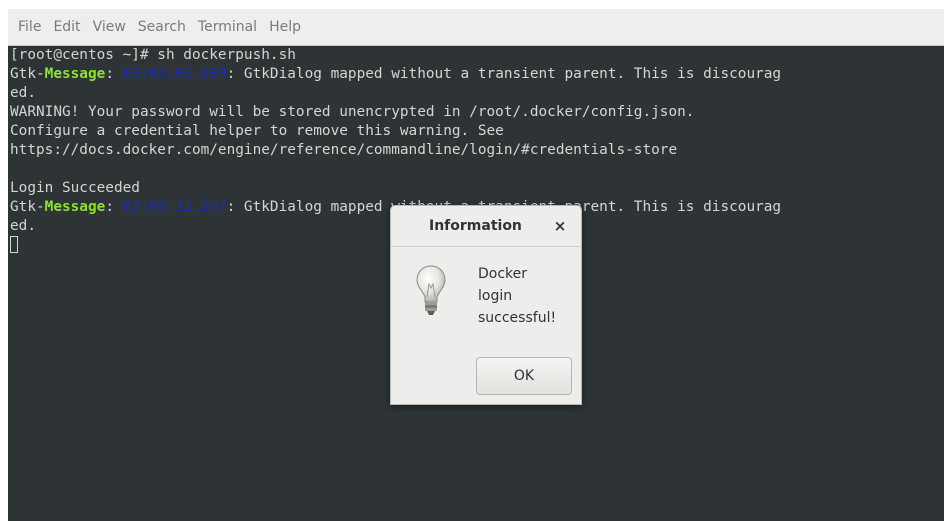  Describe the element at coordinates (560, 226) in the screenshot. I see `close-icon: ×` at that location.